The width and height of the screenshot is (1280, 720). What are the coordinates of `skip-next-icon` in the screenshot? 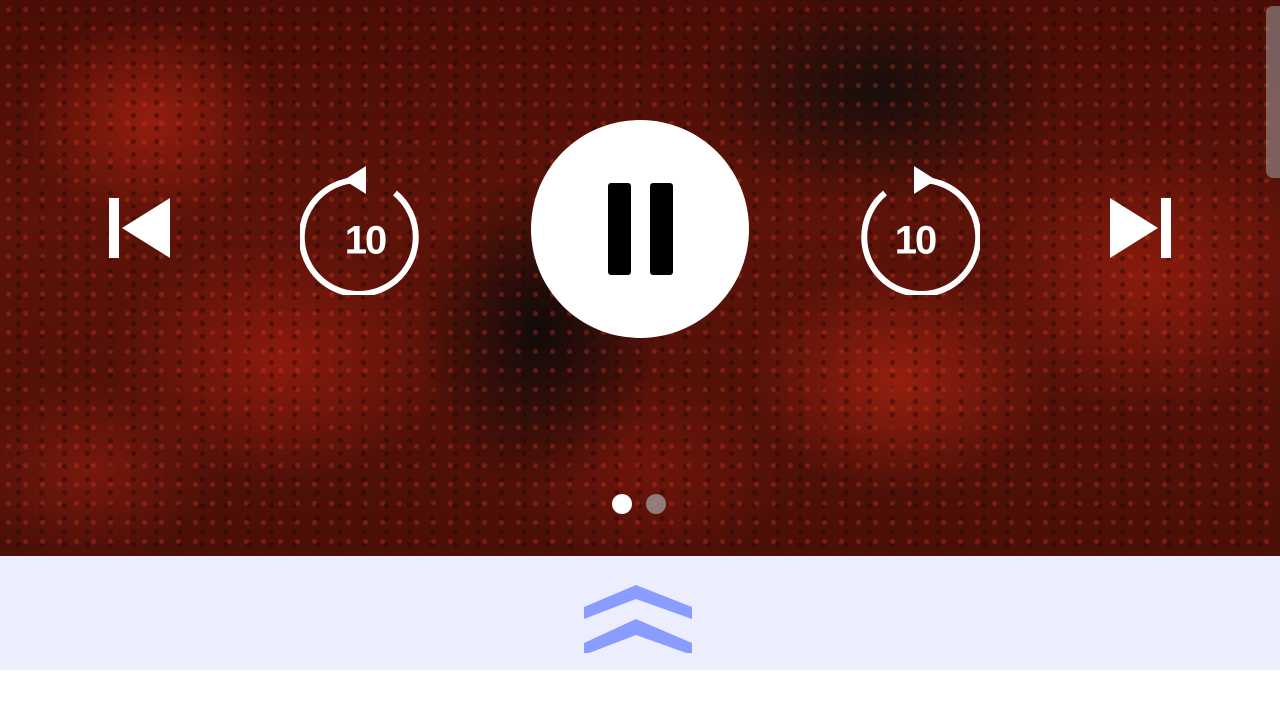 It's located at (1140, 228).